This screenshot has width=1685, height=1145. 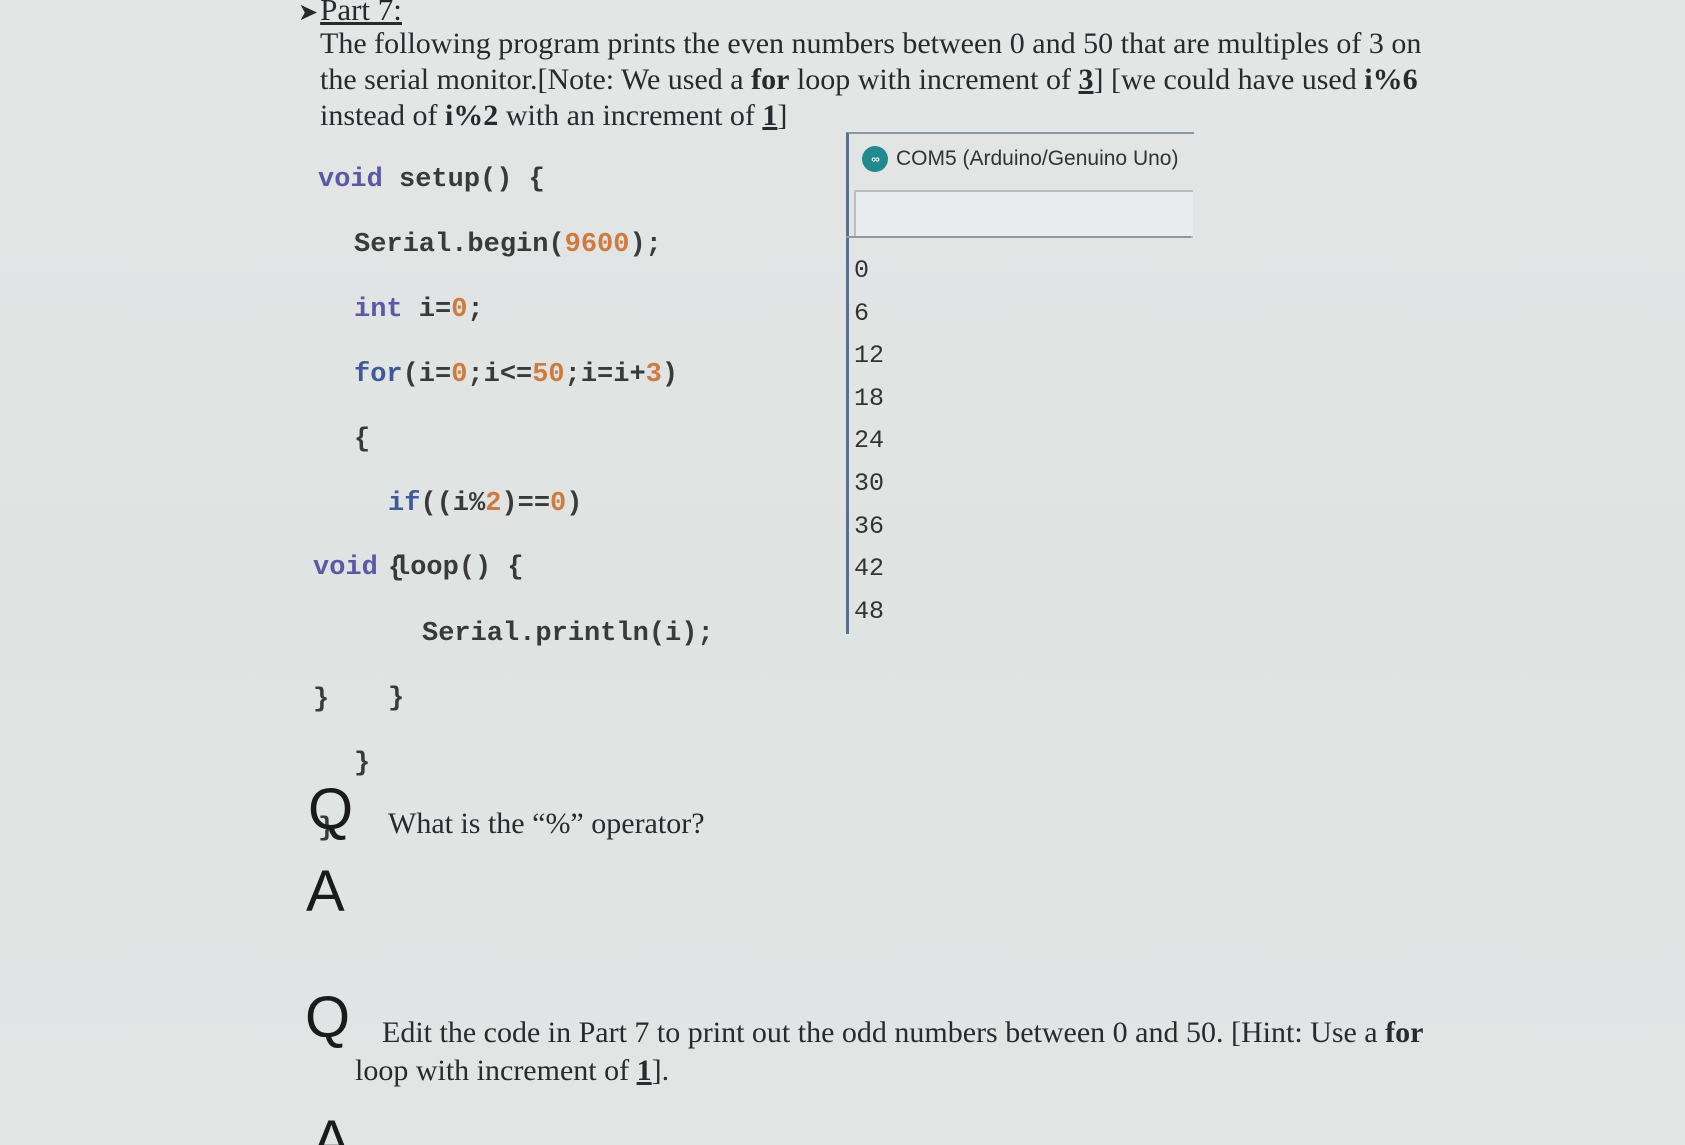 What do you see at coordinates (1229, 79) in the screenshot?
I see `text: ] [we could have used` at bounding box center [1229, 79].